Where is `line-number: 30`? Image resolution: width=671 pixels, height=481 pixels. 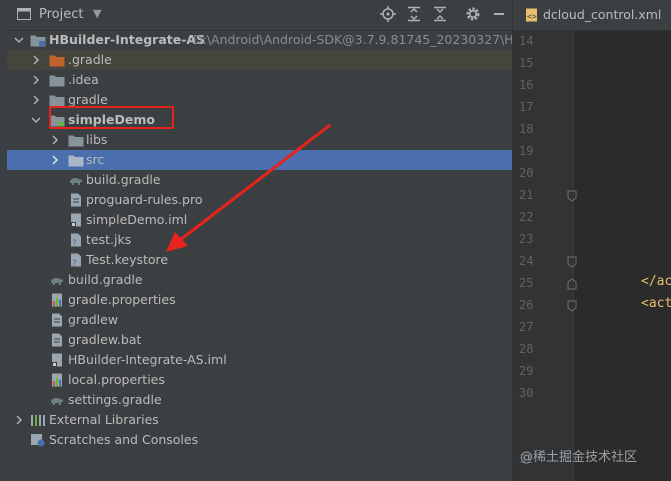 line-number: 30 is located at coordinates (526, 393).